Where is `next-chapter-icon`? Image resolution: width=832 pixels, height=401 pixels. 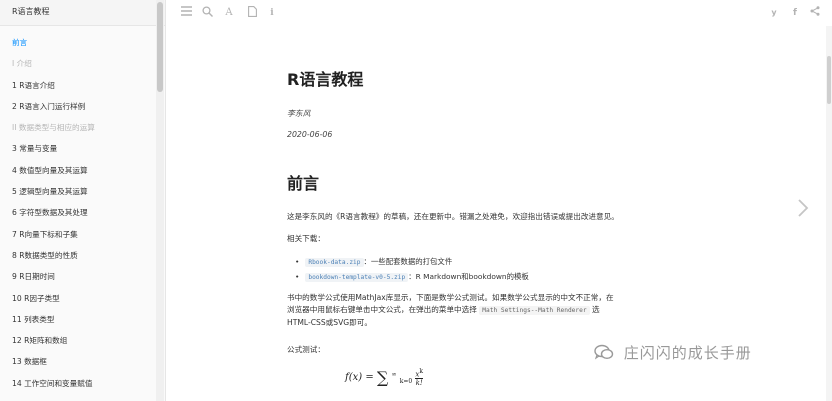
next-chapter-icon is located at coordinates (803, 208).